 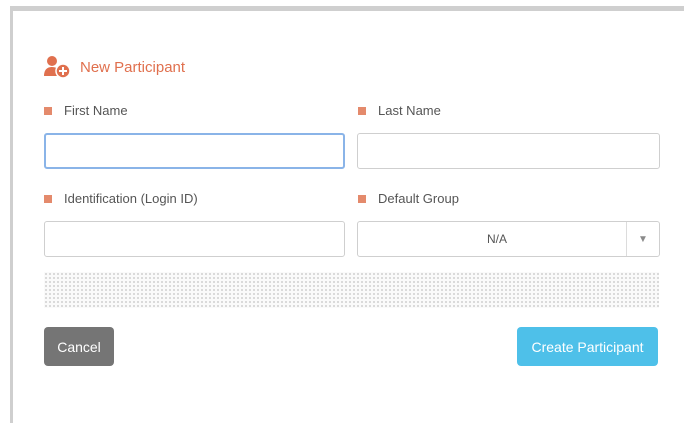 I want to click on identification-label: Identification (Login ID), so click(x=121, y=198).